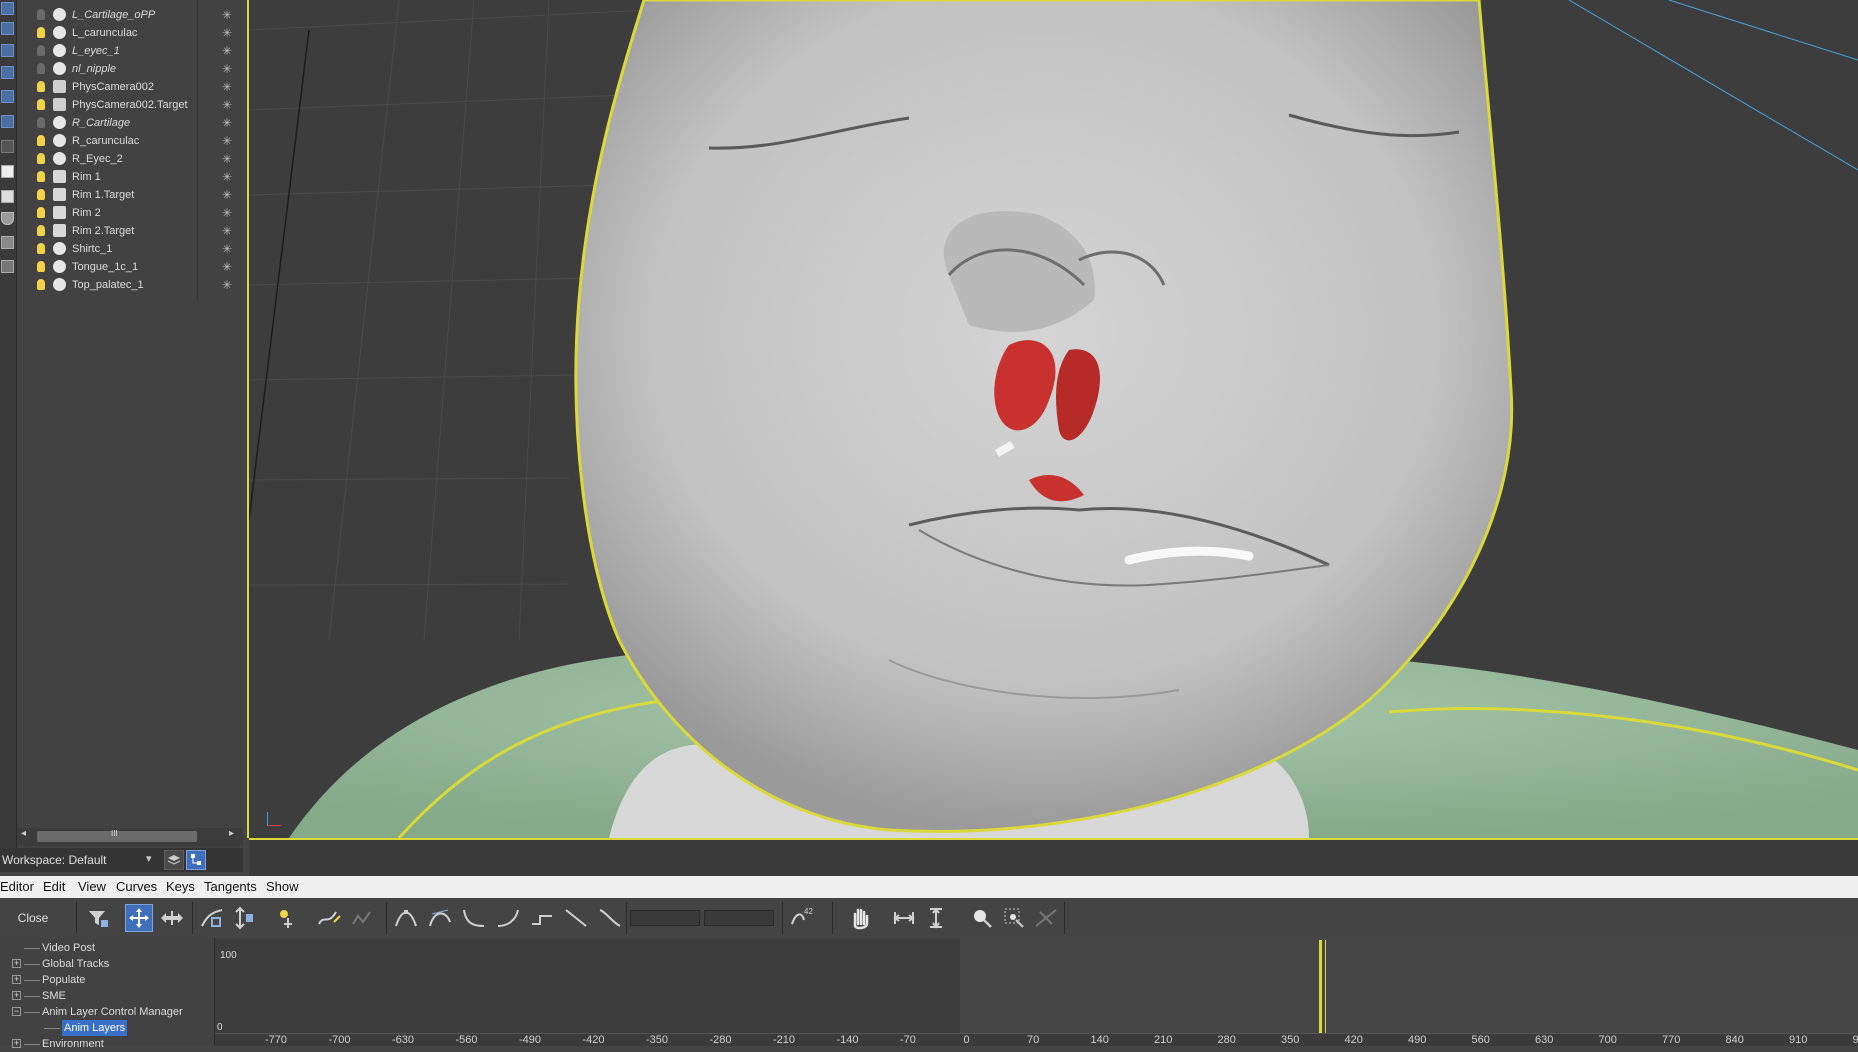  Describe the element at coordinates (904, 918) in the screenshot. I see `zoom-horizontal-extents-icon` at that location.